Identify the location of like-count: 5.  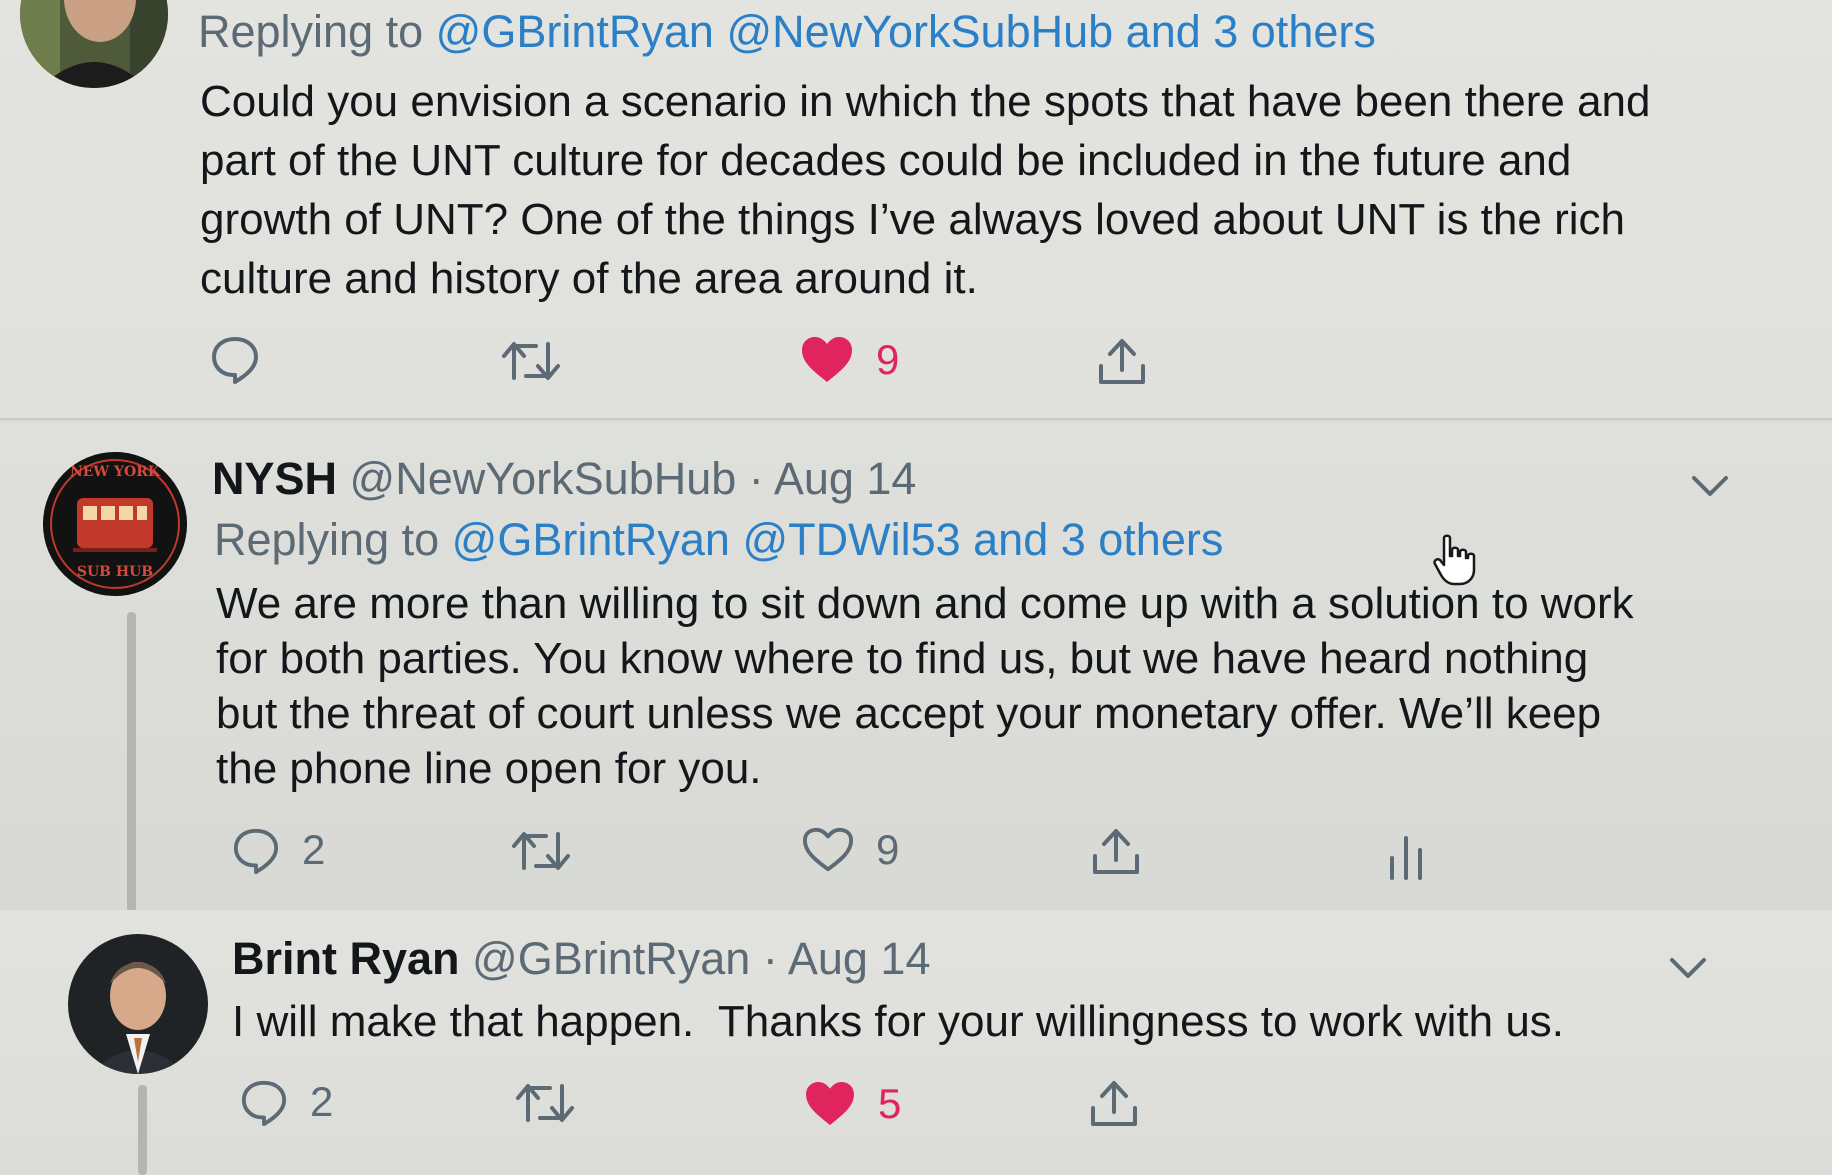
(890, 1103).